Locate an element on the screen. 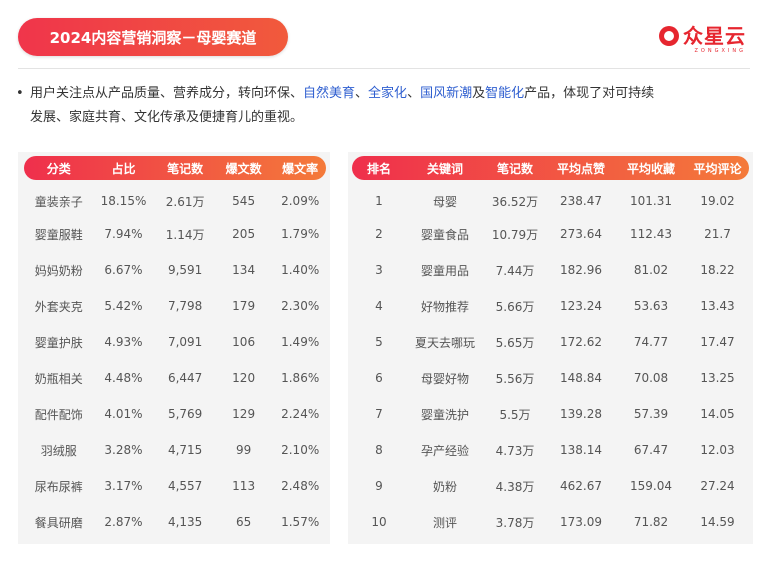 Image resolution: width=768 pixels, height=576 pixels. table-cell: 106 is located at coordinates (244, 342).